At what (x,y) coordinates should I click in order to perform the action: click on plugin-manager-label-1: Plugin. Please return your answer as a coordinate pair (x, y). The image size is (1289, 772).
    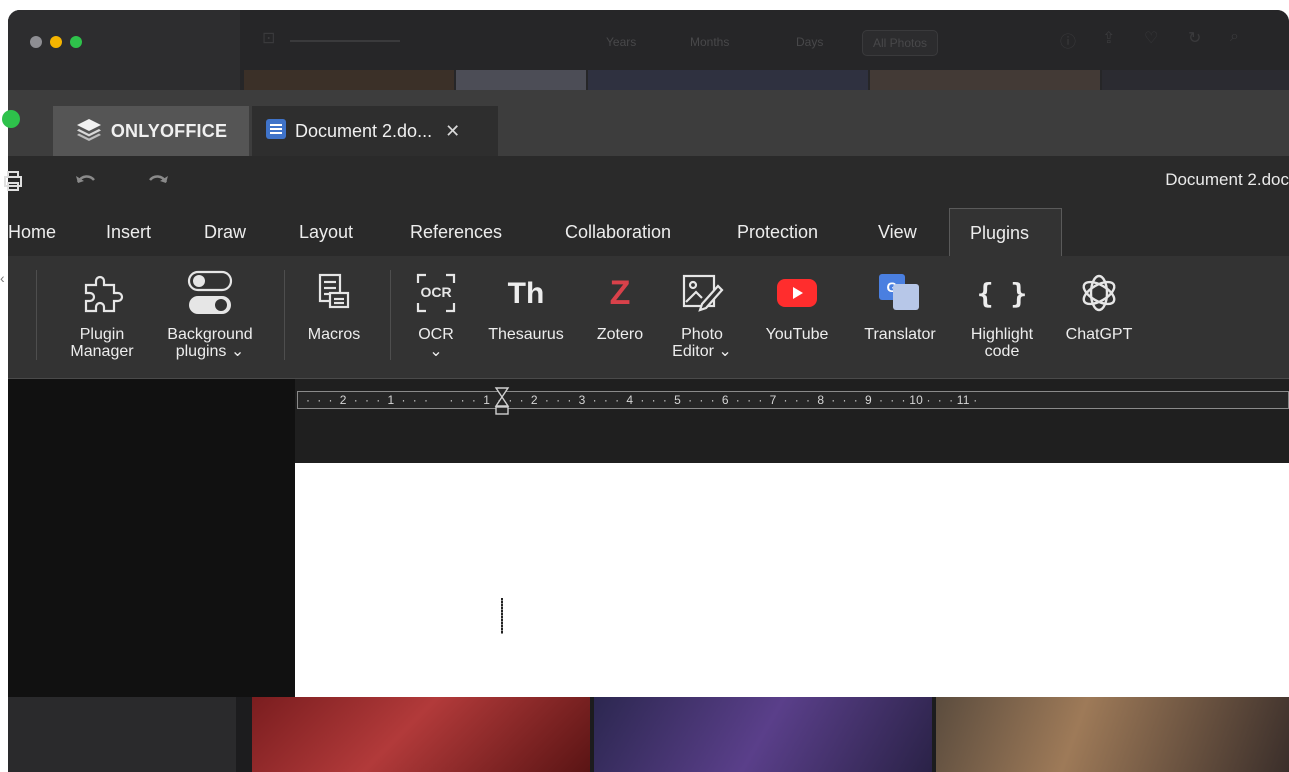
    Looking at the image, I should click on (102, 334).